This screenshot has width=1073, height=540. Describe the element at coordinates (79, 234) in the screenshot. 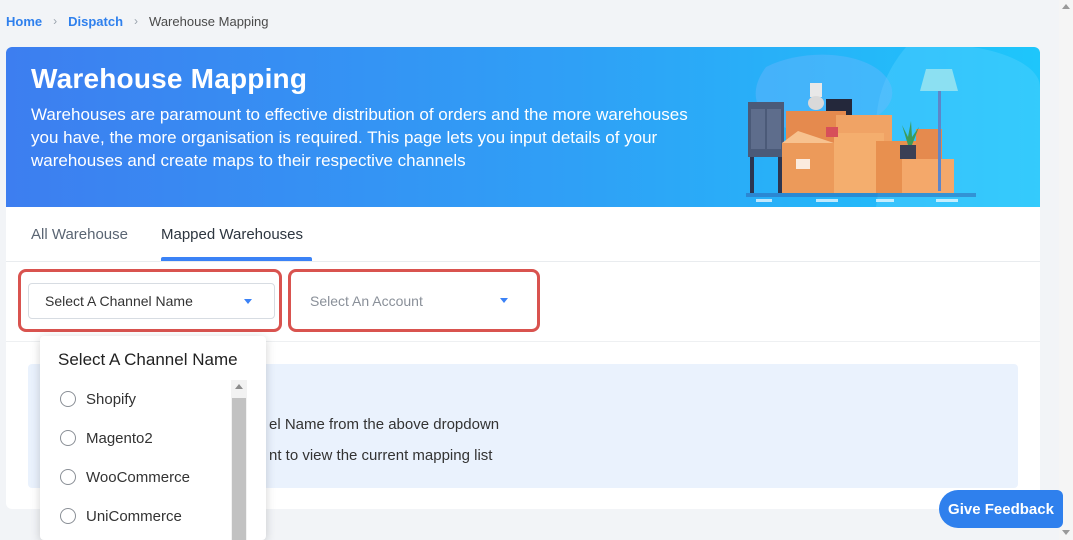

I see `tab-all-warehouse: All Warehouse` at that location.